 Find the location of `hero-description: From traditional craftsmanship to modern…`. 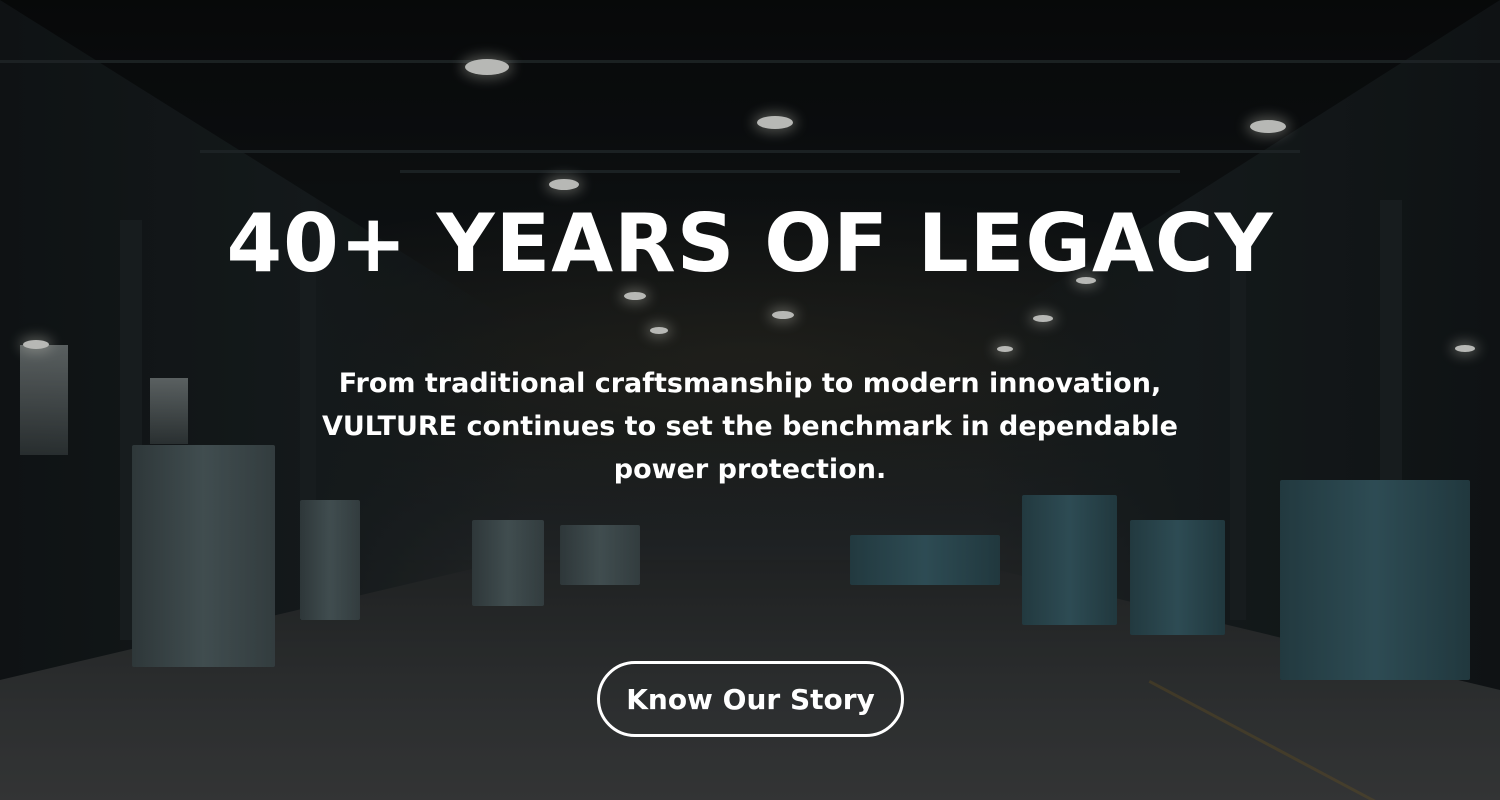

hero-description: From traditional craftsmanship to modern… is located at coordinates (749, 426).